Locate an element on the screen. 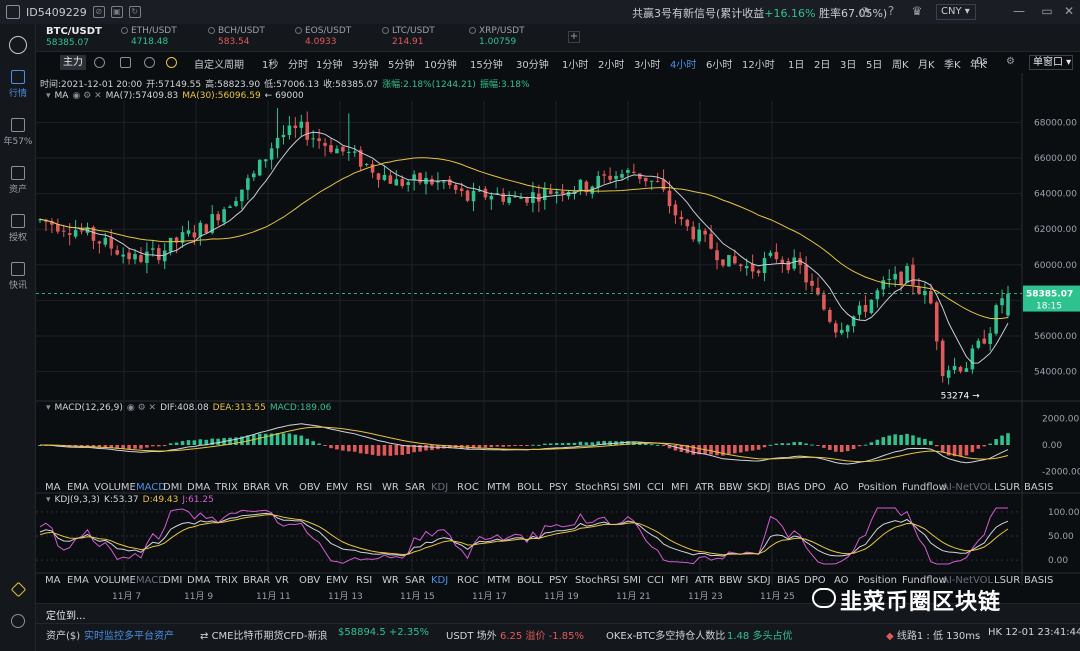 This screenshot has height=651, width=1080. indicator-tab: WR is located at coordinates (390, 580).